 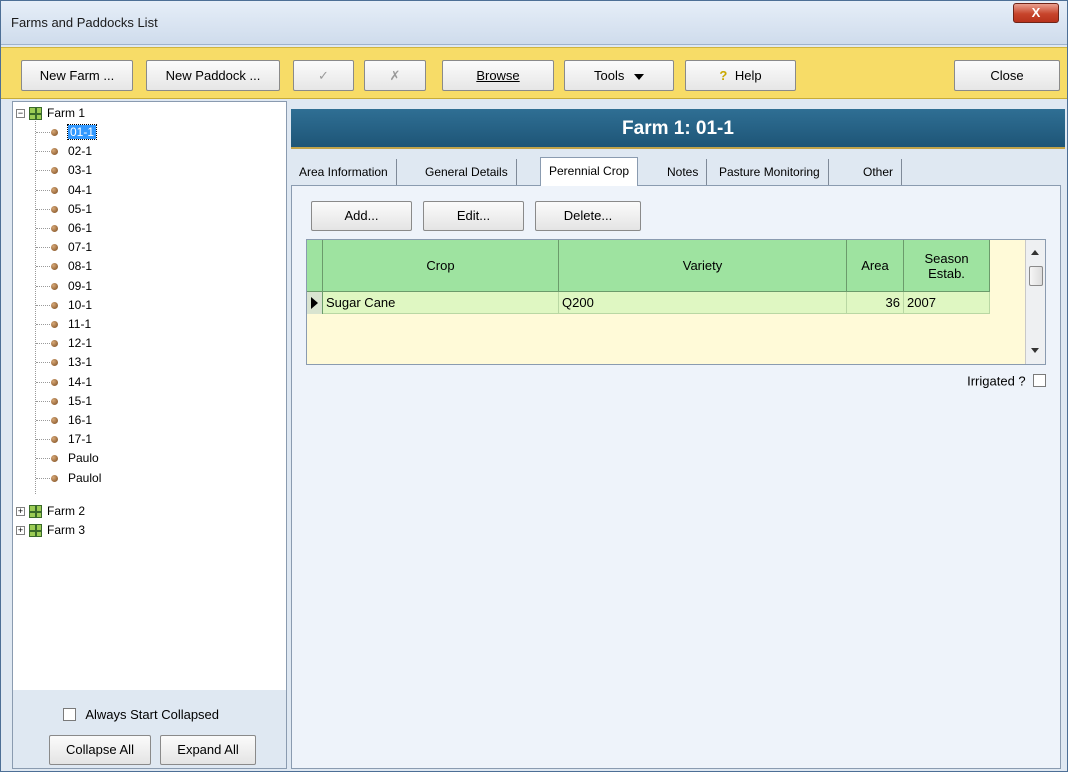 What do you see at coordinates (315, 303) in the screenshot?
I see `current-row-indicator-icon` at bounding box center [315, 303].